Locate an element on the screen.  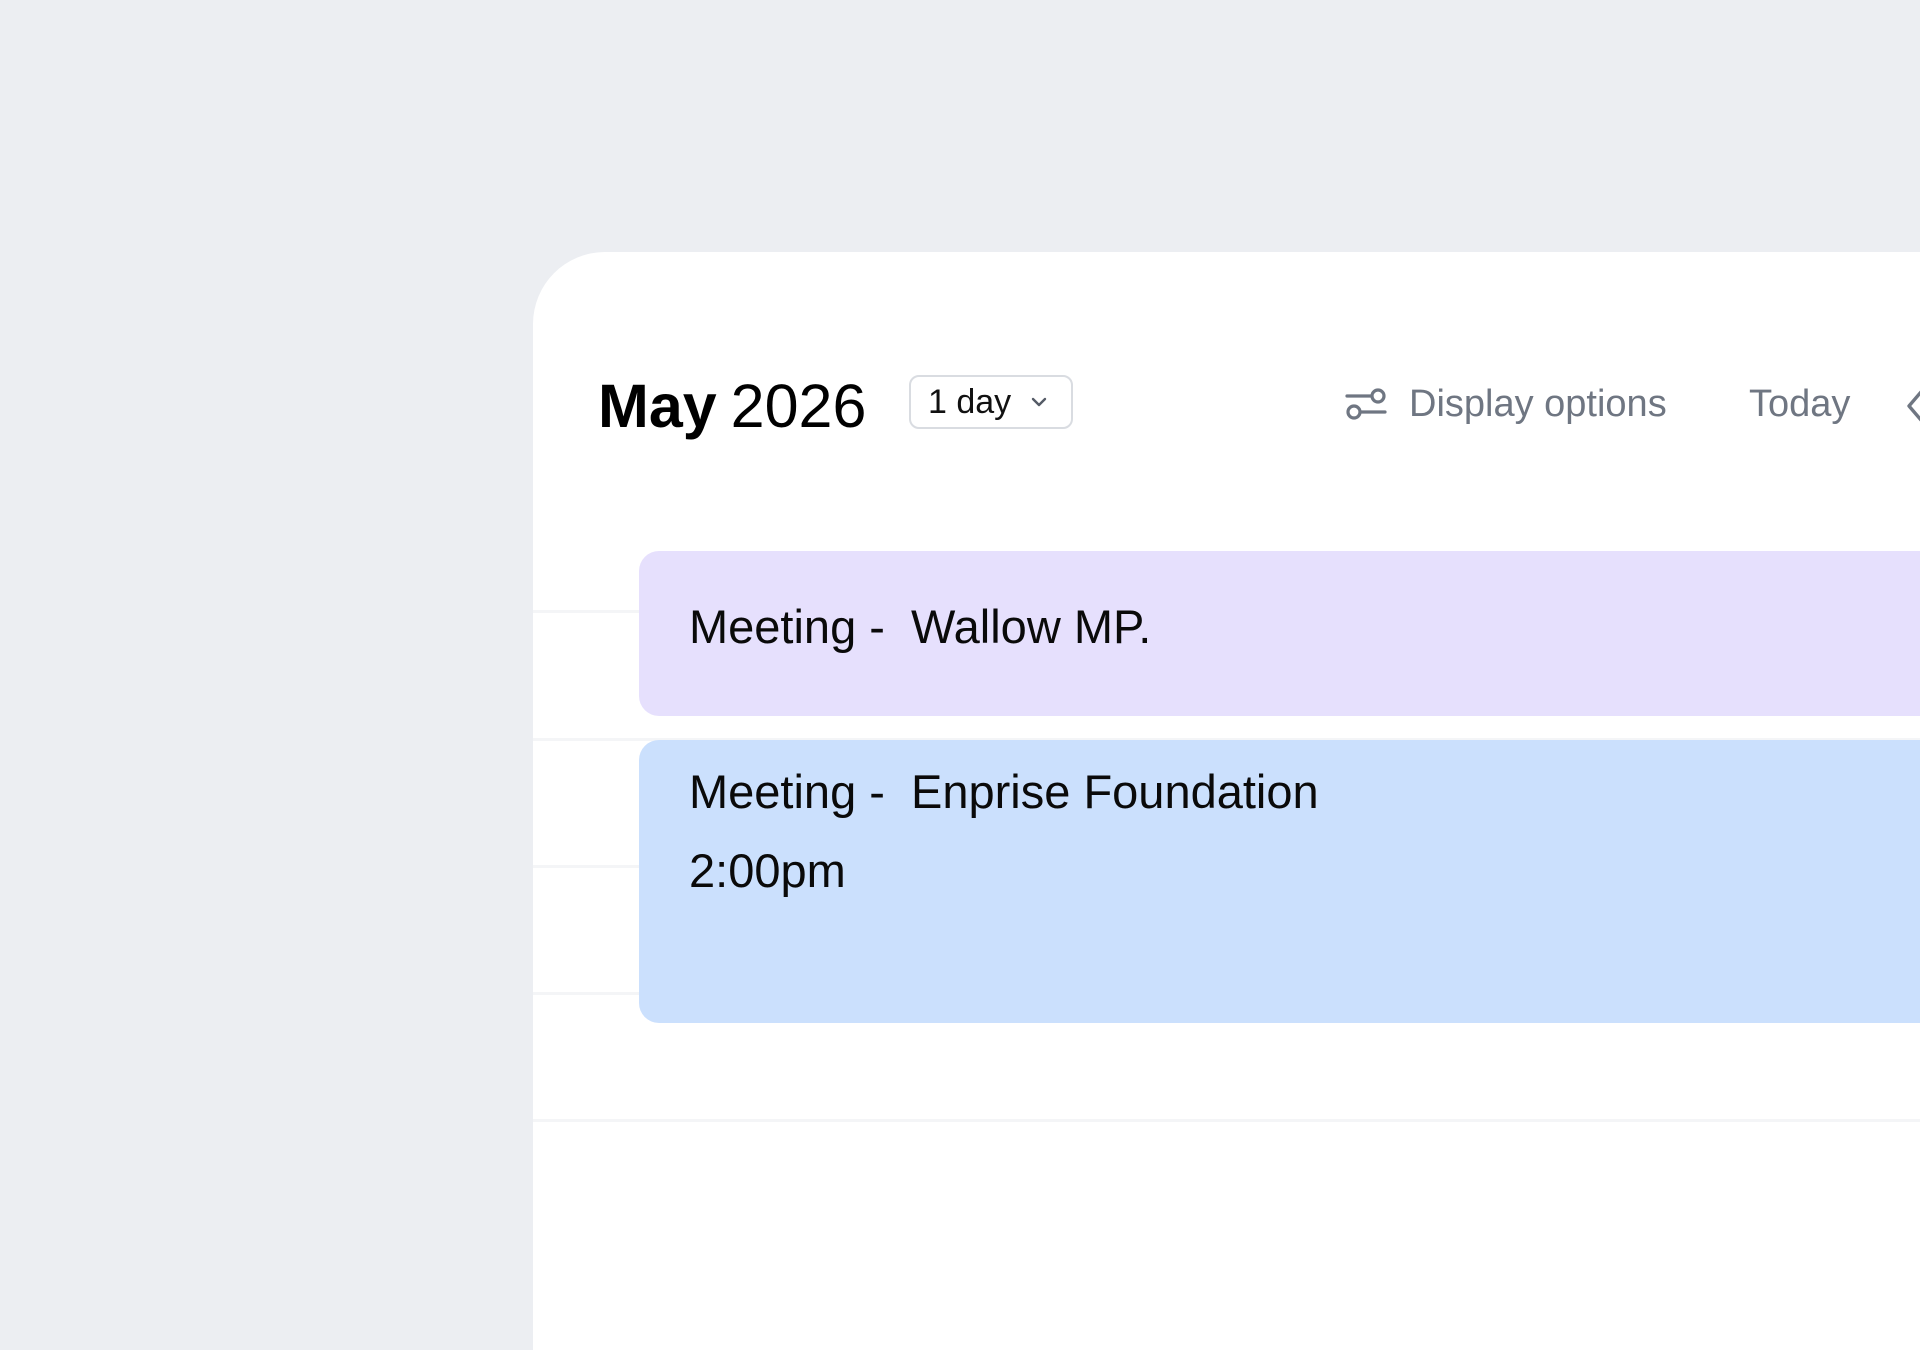
prev-day-button is located at coordinates (1910, 406).